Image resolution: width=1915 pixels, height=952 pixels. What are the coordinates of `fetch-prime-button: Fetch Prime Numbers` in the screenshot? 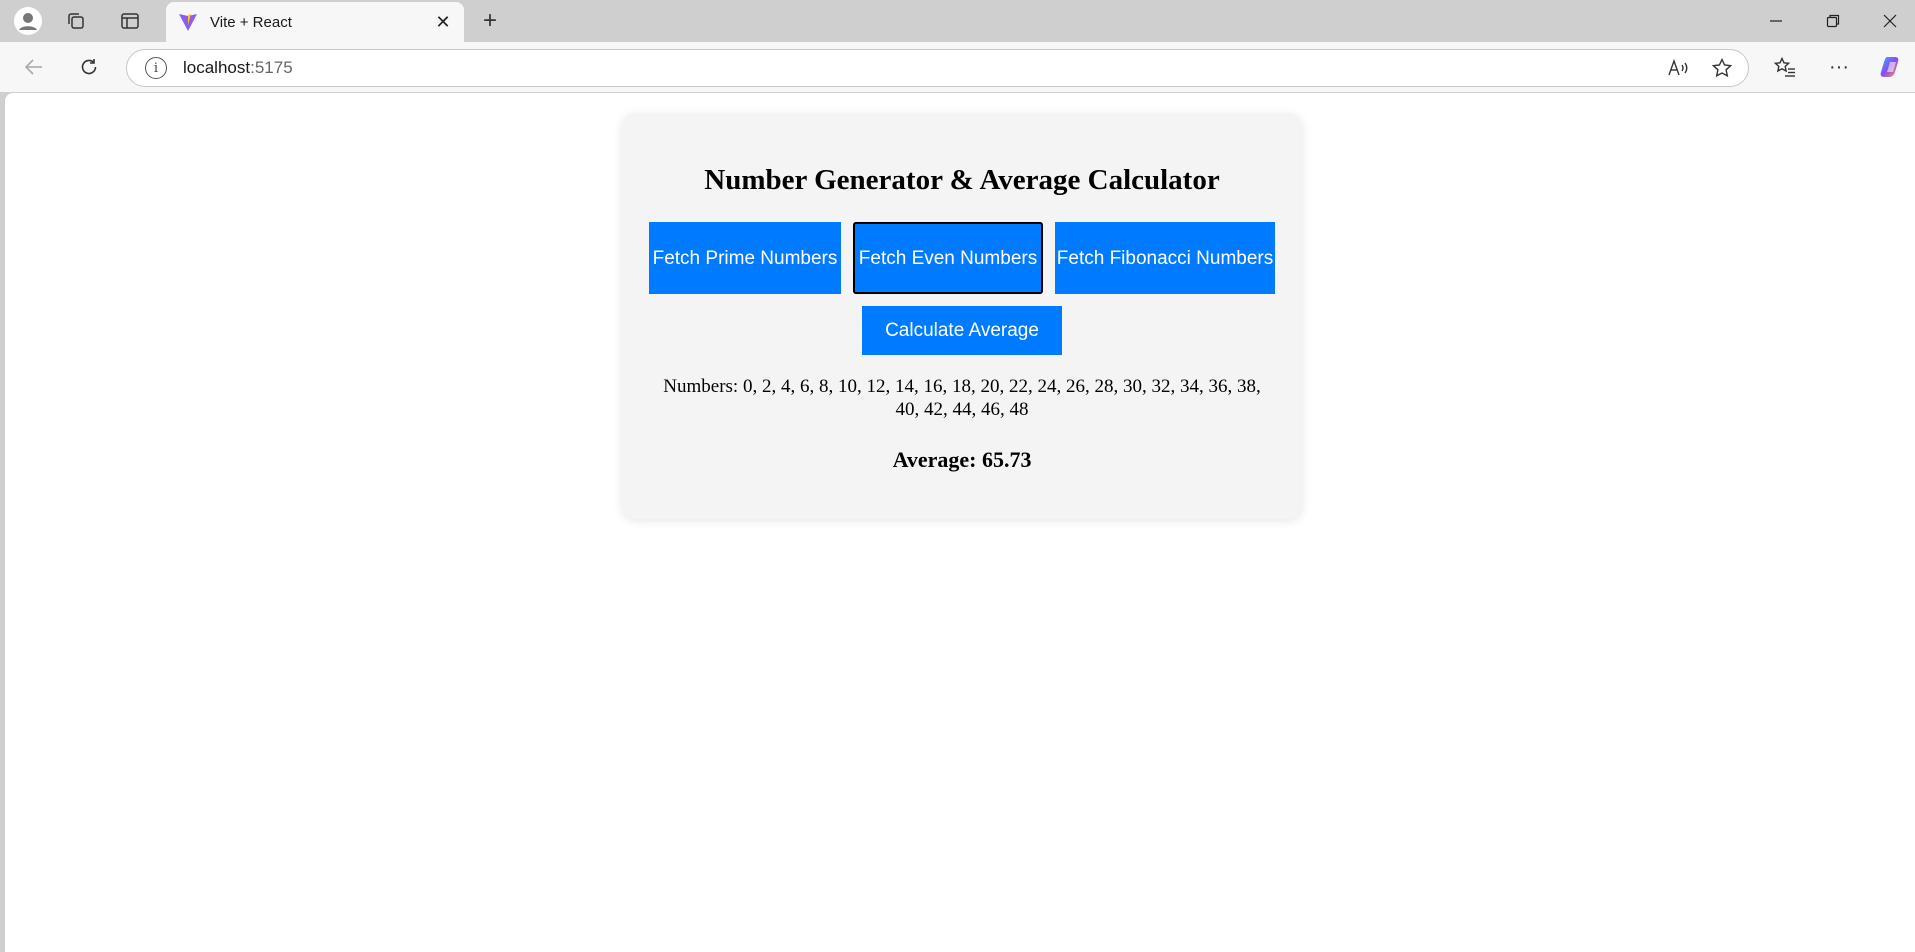 It's located at (745, 258).